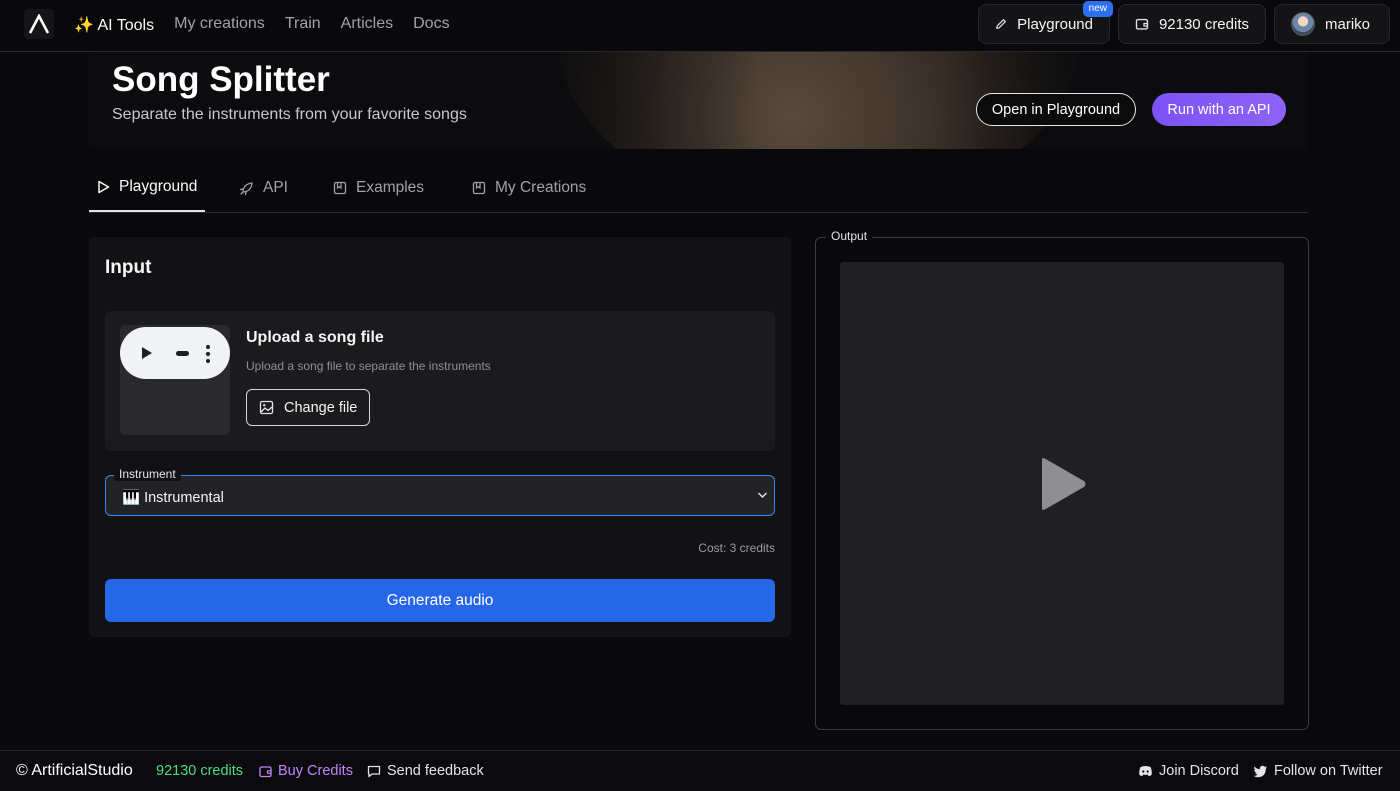  Describe the element at coordinates (367, 25) in the screenshot. I see `nav-articles: Articles` at that location.